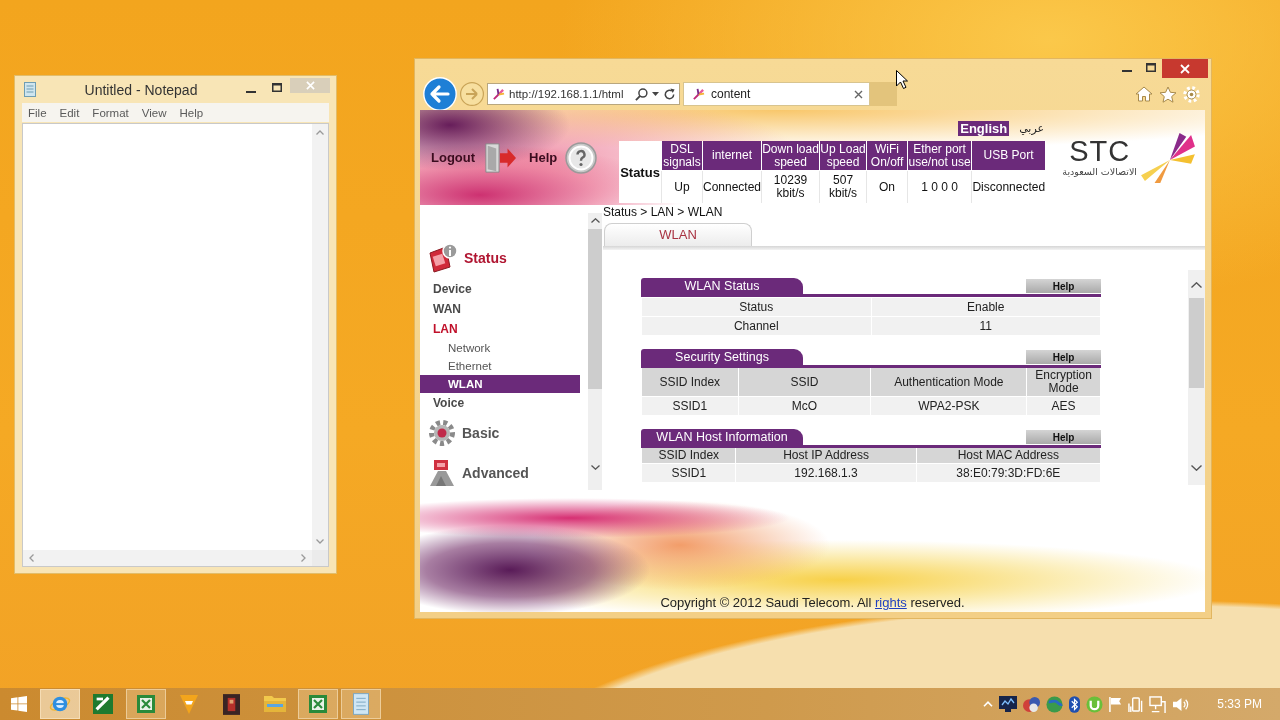  I want to click on caret-down-icon, so click(655, 94).